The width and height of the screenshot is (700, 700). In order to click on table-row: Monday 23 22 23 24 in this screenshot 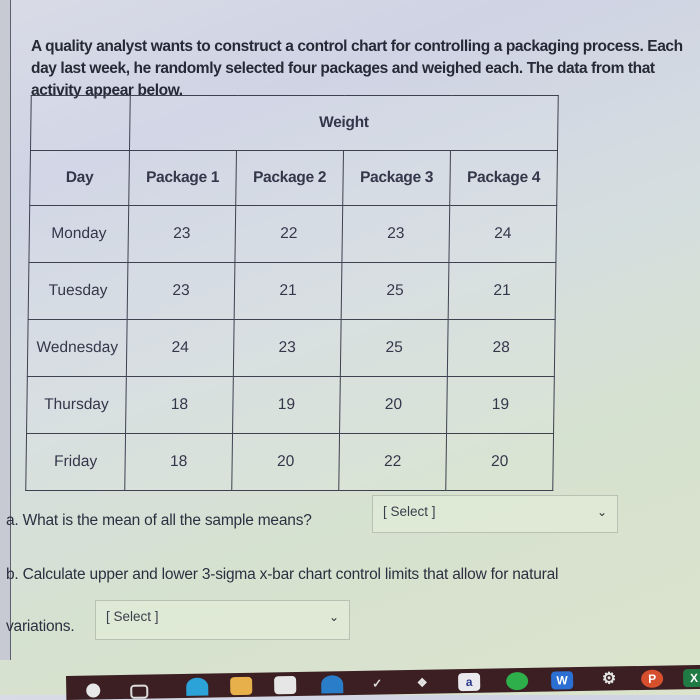, I will do `click(292, 234)`.